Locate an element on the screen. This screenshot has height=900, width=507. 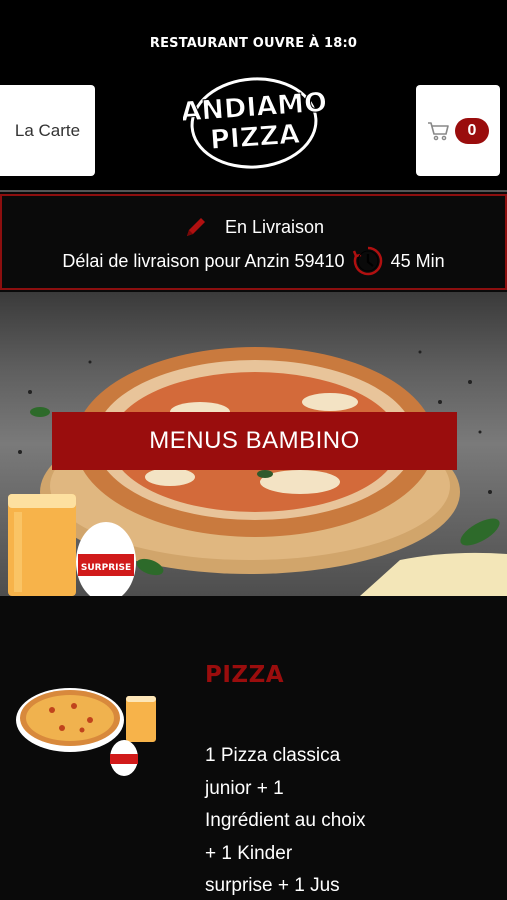
andiamo-pizza-logo: ANDIAMO PIZZA is located at coordinates (254, 120).